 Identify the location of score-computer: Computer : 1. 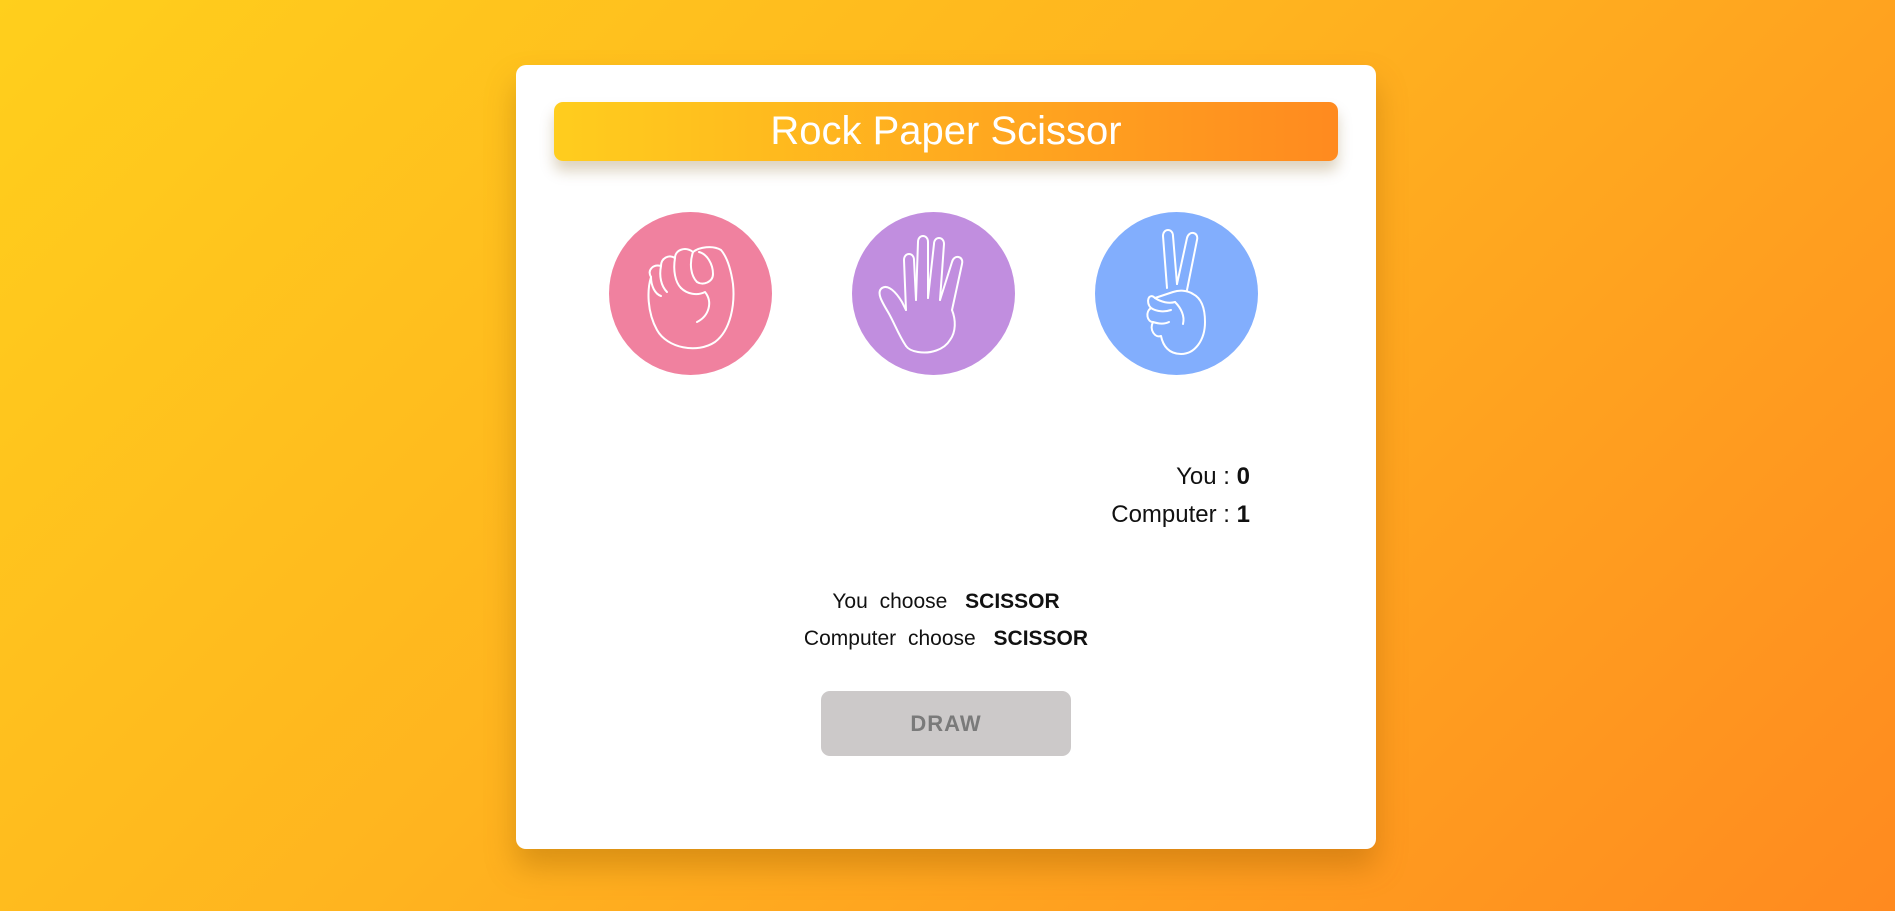
(1180, 515).